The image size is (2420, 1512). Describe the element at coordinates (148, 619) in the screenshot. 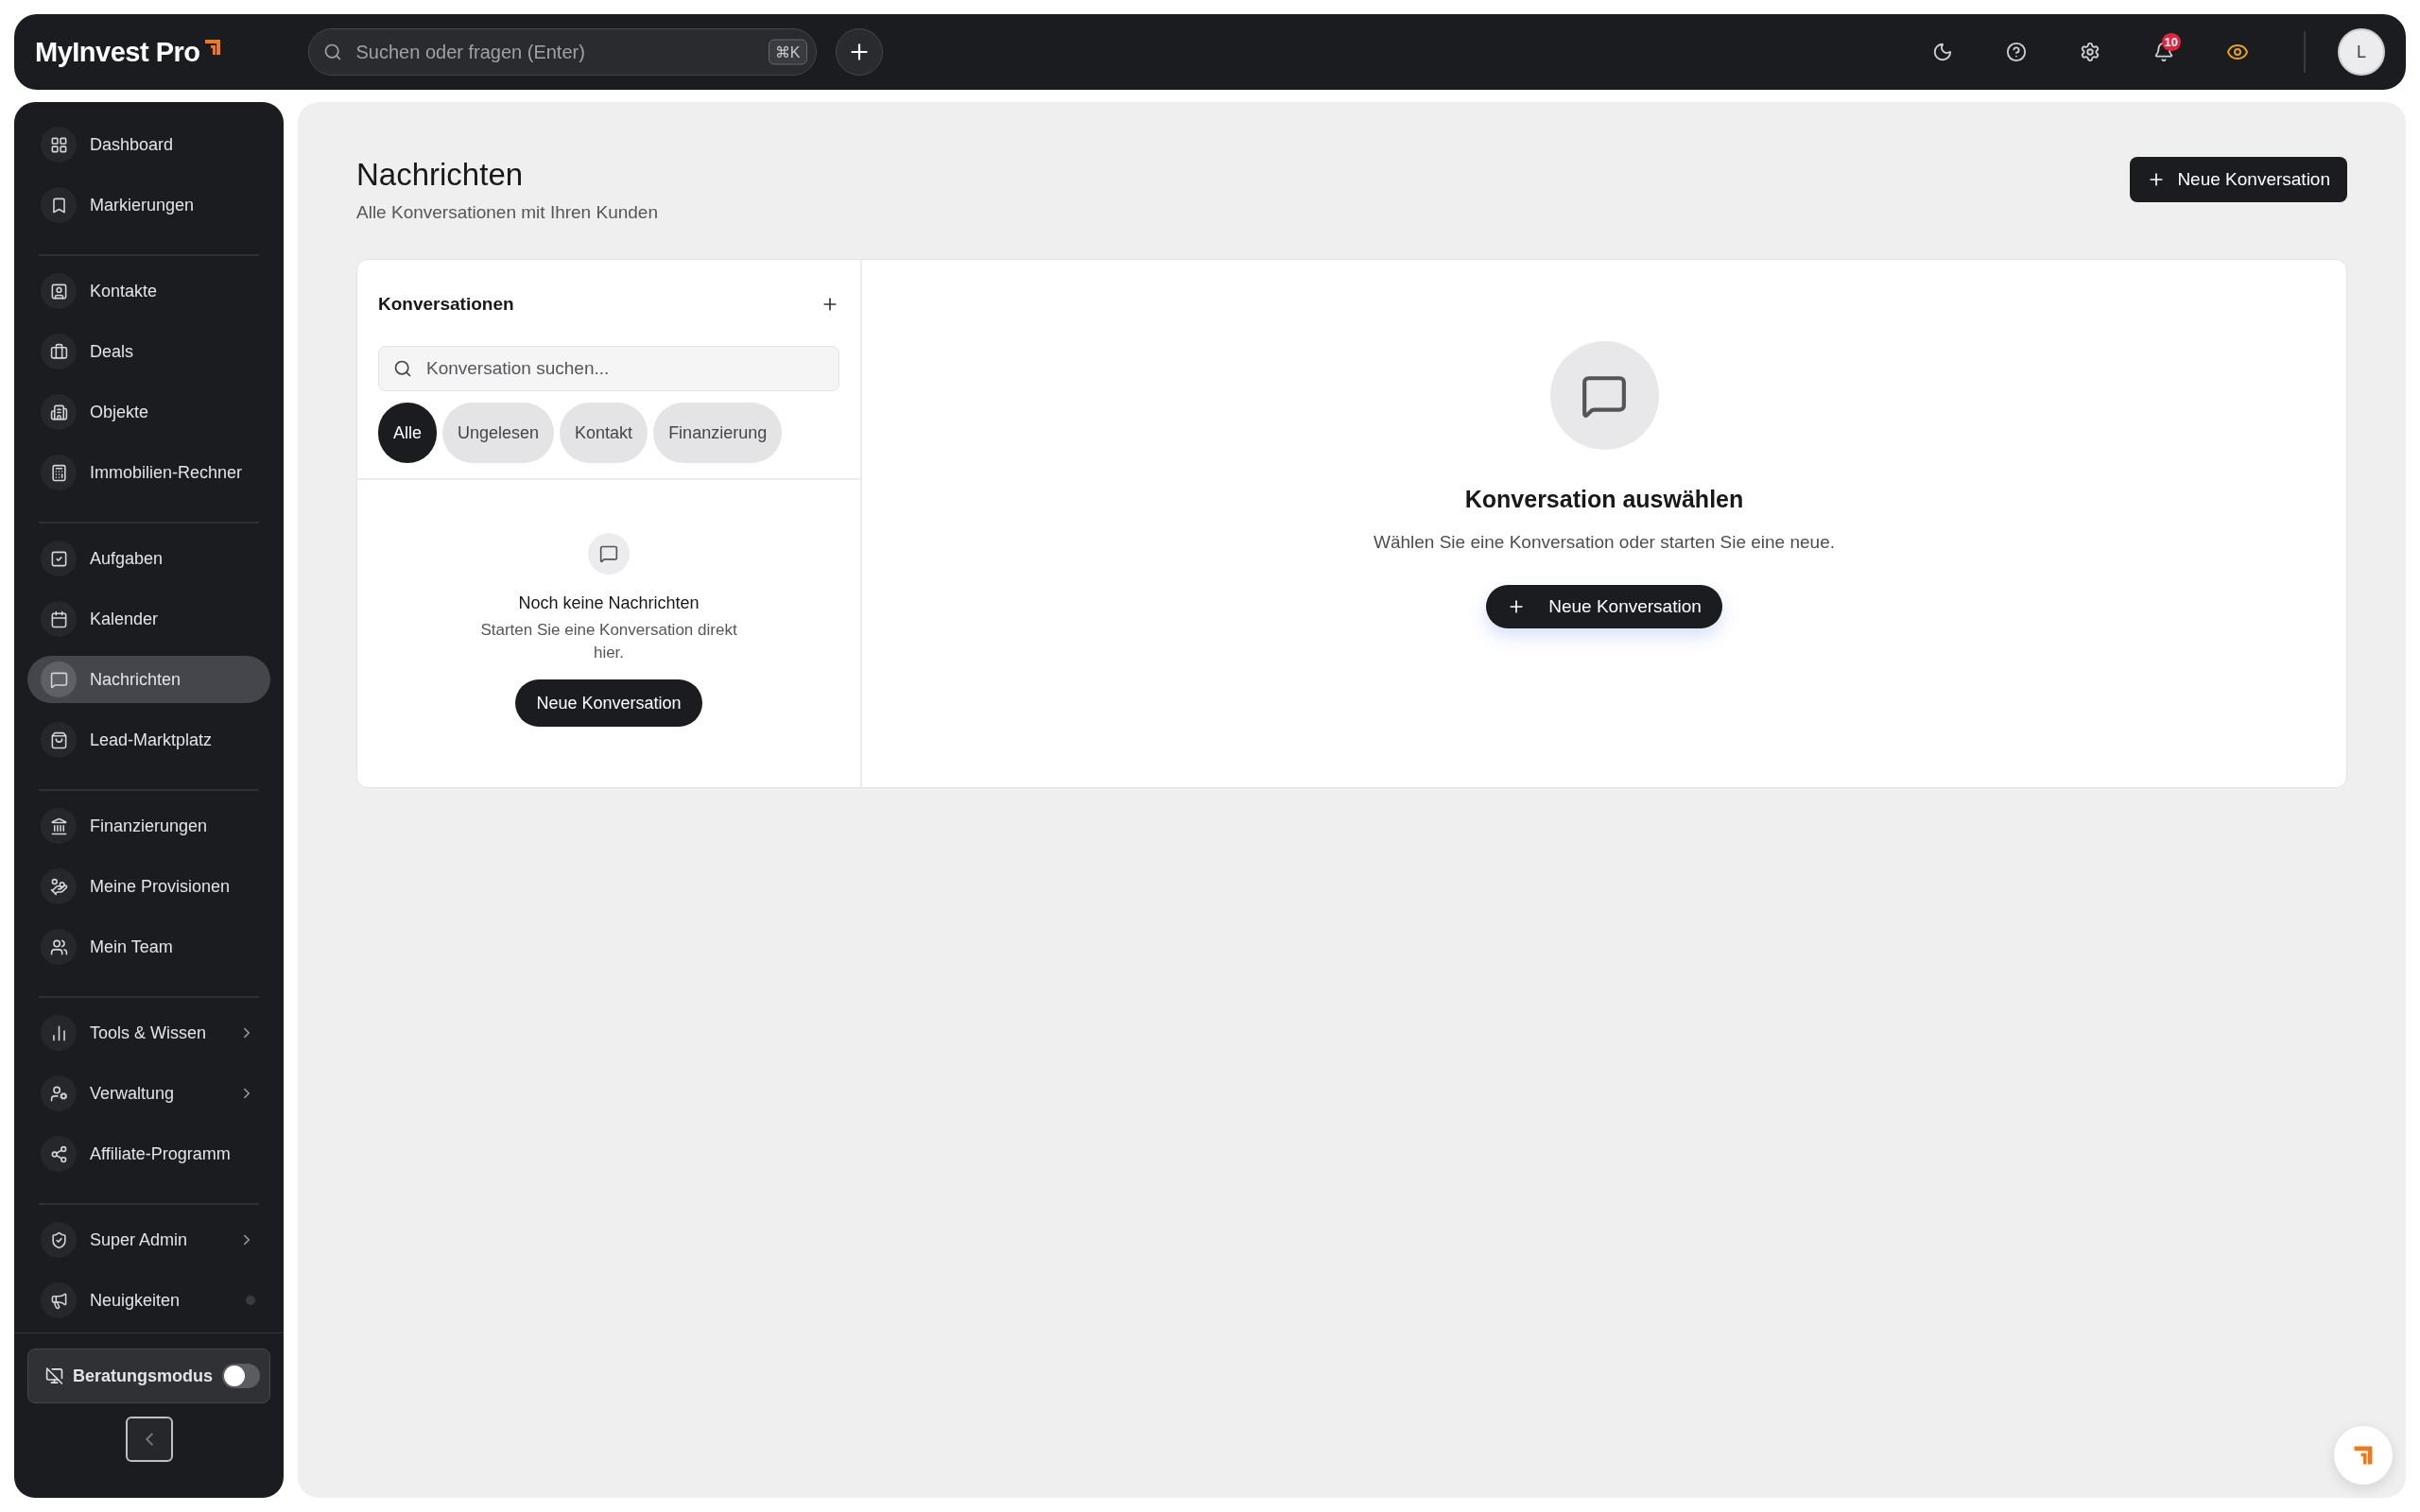

I see `sidebar-item: Kalender` at that location.